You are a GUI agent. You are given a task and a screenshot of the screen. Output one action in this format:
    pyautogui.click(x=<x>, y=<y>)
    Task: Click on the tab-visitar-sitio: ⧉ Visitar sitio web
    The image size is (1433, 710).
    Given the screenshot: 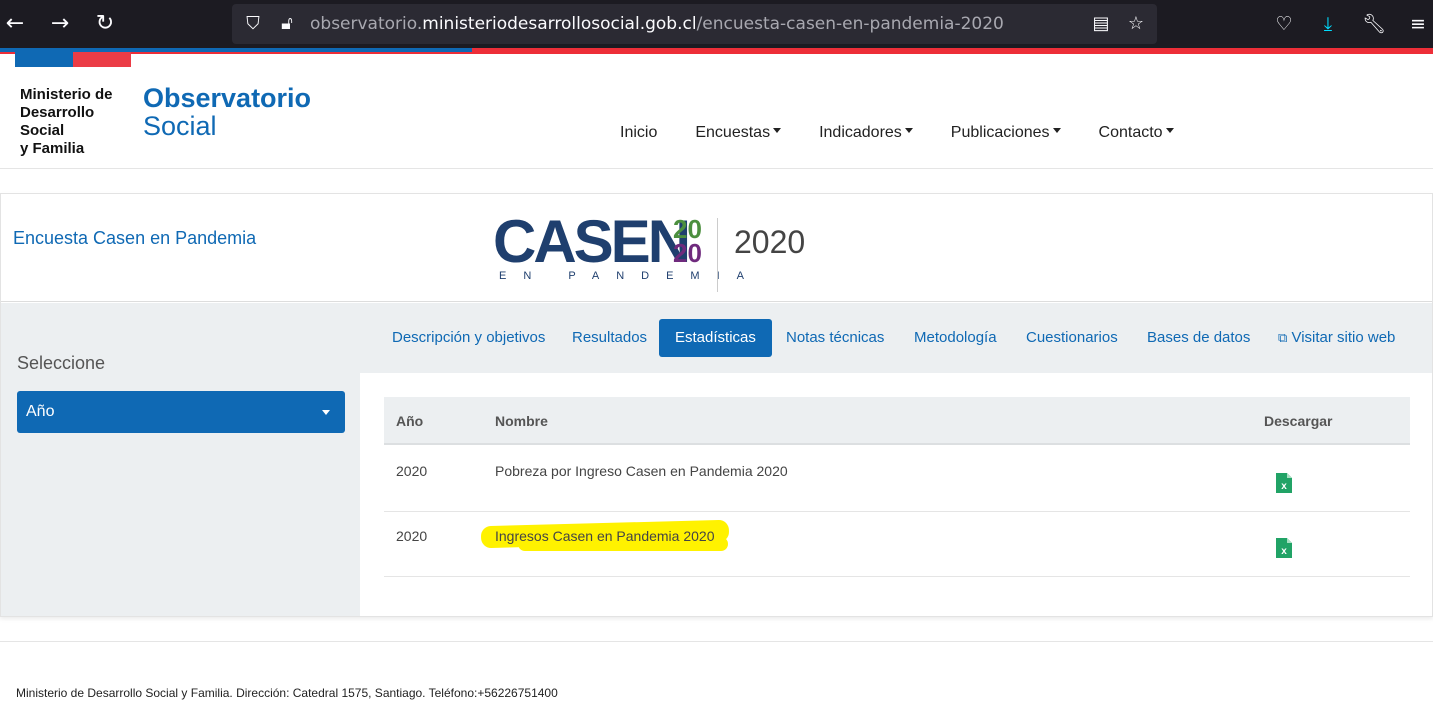 What is the action you would take?
    pyautogui.click(x=1336, y=338)
    